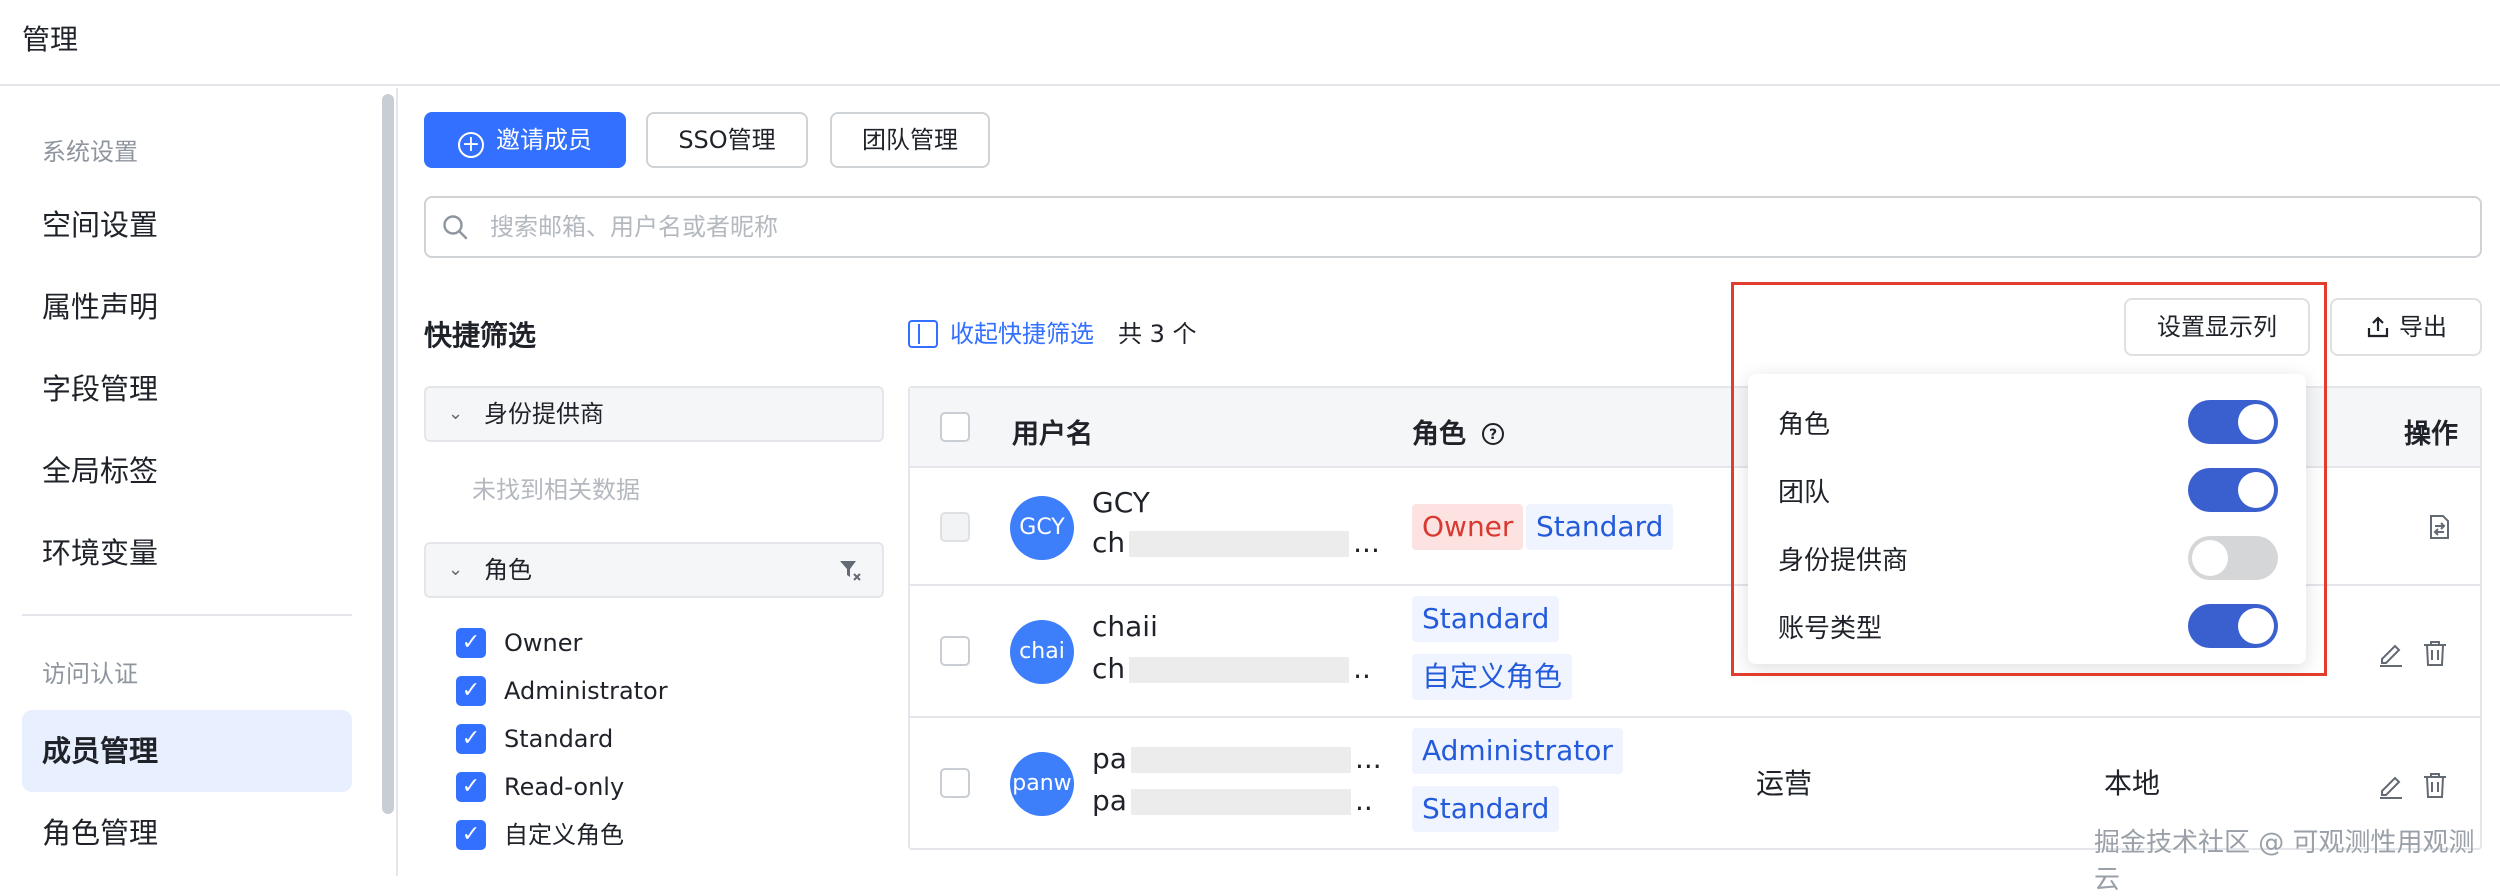  I want to click on role-option-custom: ✓ 自定义角色, so click(540, 834).